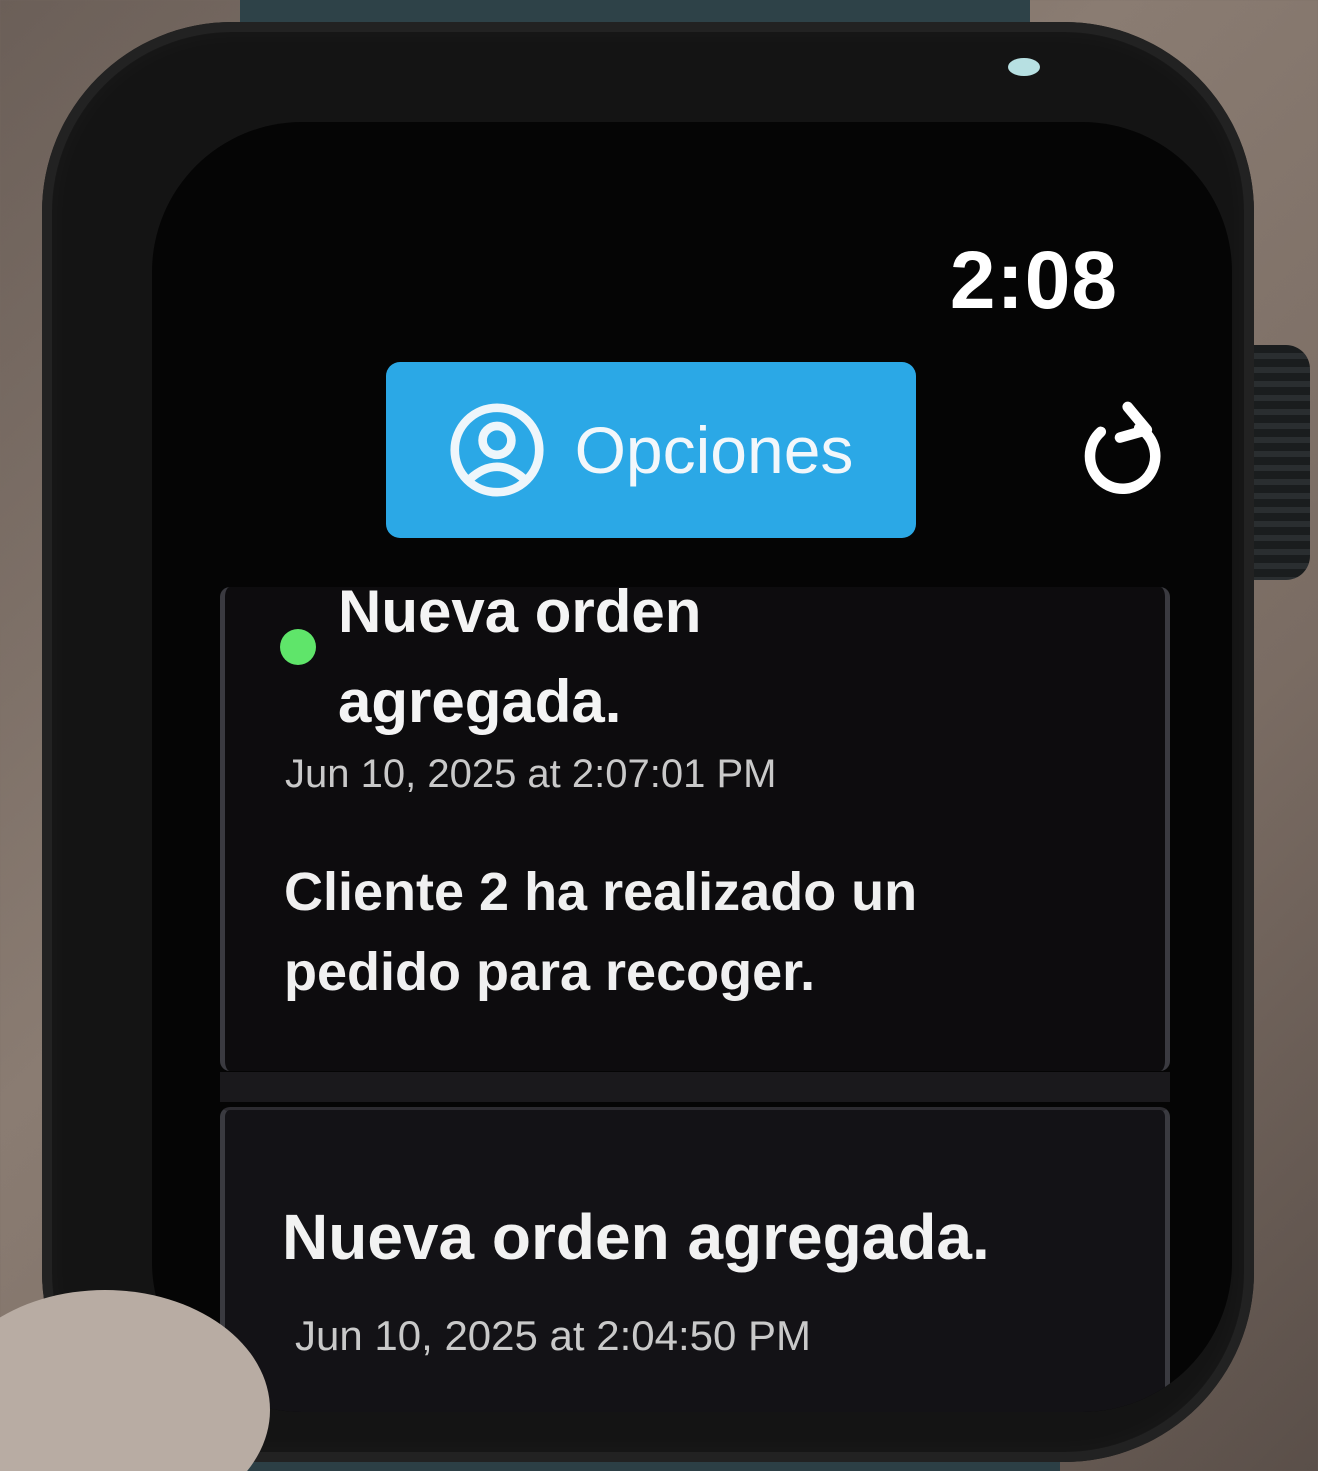 Image resolution: width=1318 pixels, height=1471 pixels. Describe the element at coordinates (1024, 67) in the screenshot. I see `case-light-reflection` at that location.